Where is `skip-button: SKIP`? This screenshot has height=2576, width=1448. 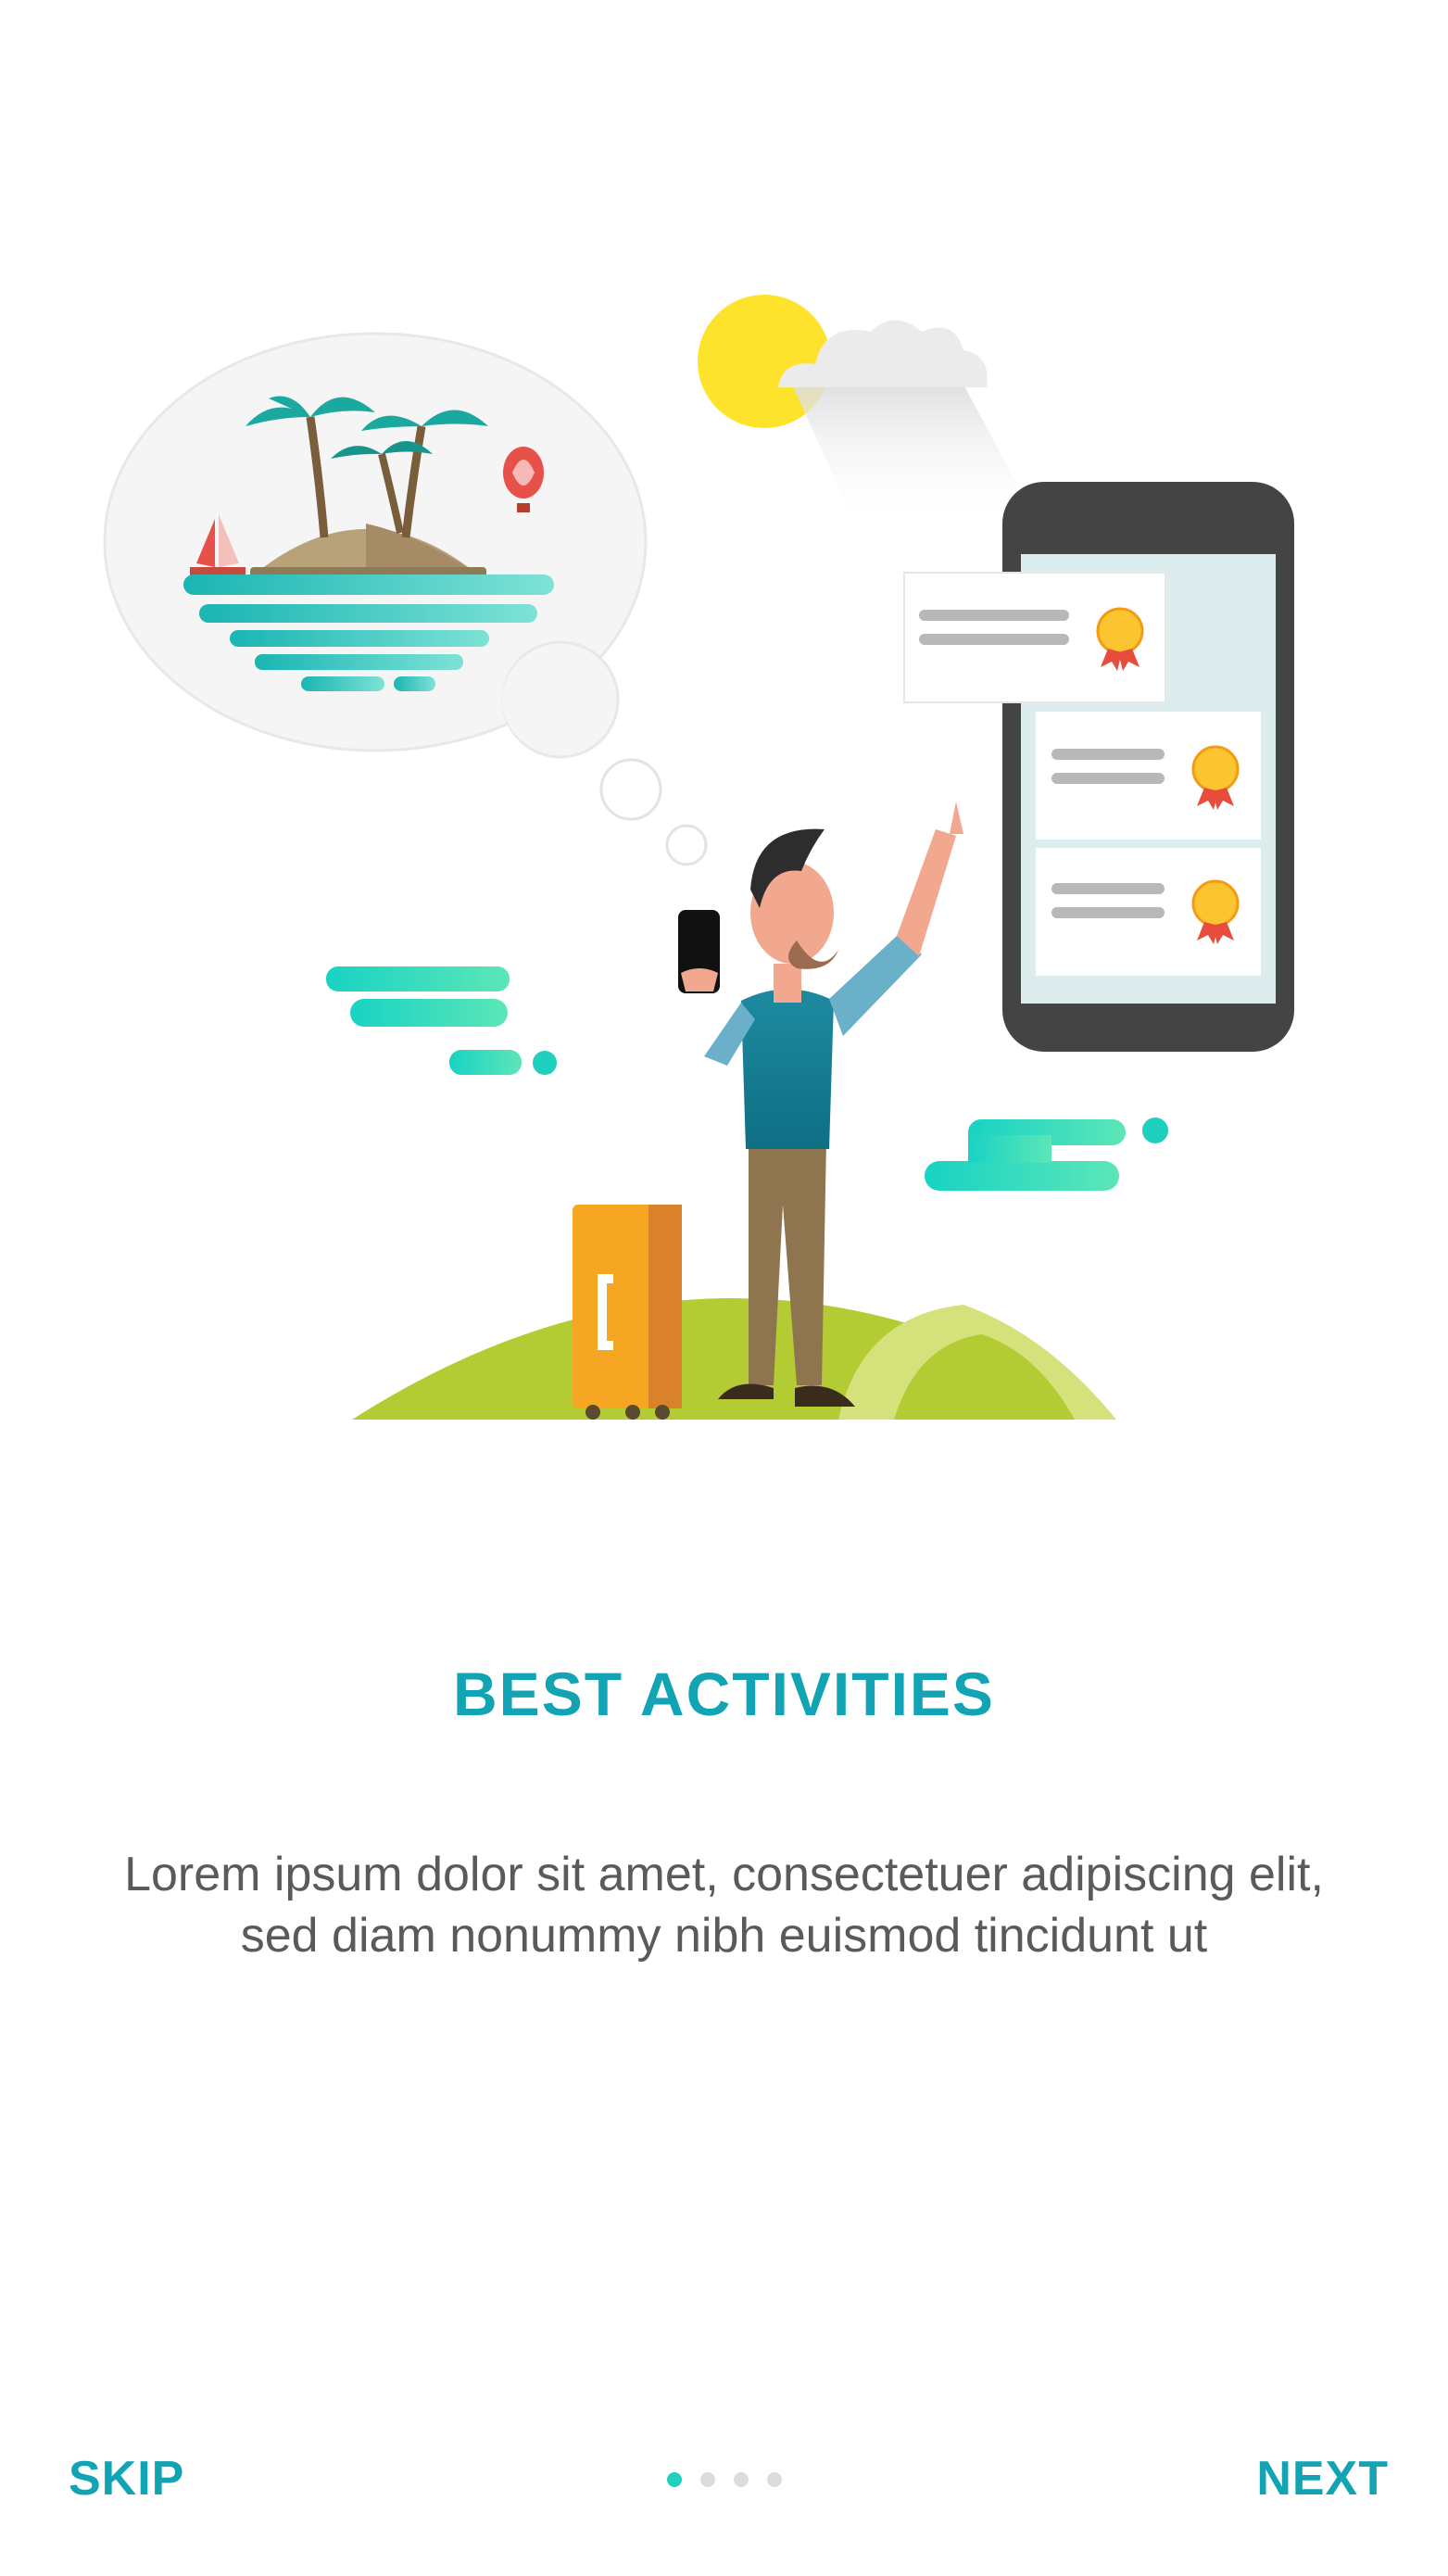
skip-button: SKIP is located at coordinates (126, 2479).